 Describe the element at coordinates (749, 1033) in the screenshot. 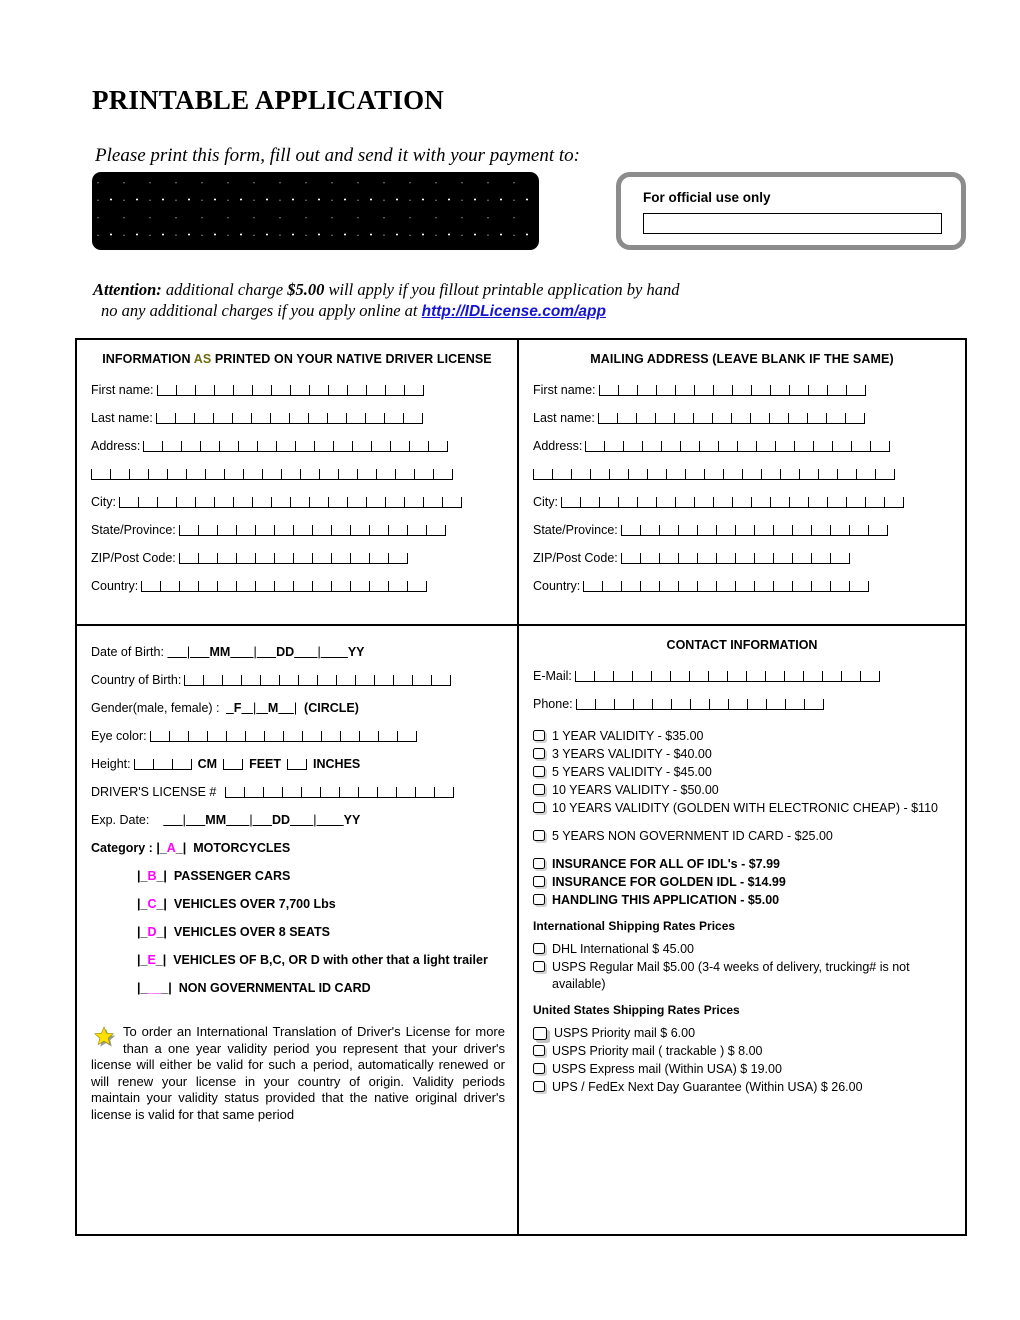

I see `us-shipping-option: USPS Priority mail $ 6.00` at that location.